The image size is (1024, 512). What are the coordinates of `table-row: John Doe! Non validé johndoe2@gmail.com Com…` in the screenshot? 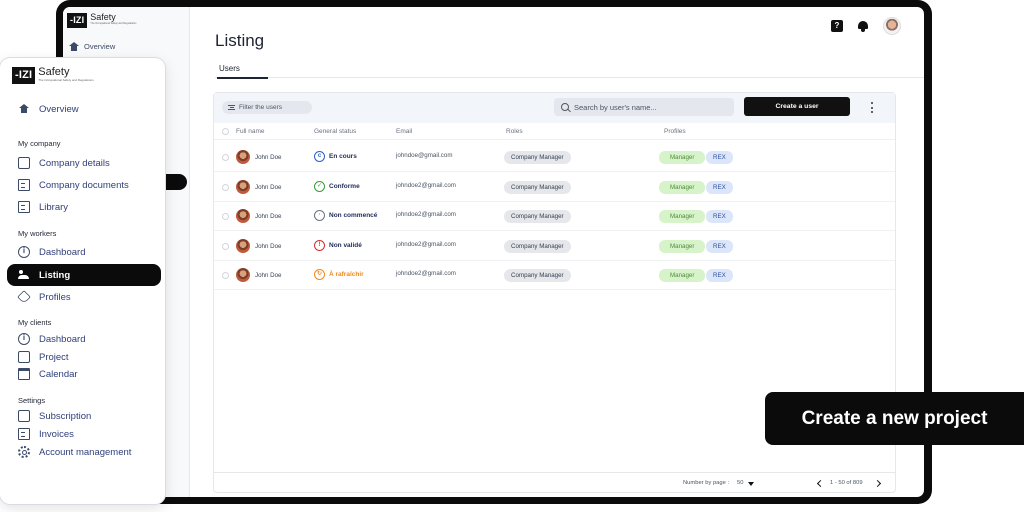 It's located at (554, 246).